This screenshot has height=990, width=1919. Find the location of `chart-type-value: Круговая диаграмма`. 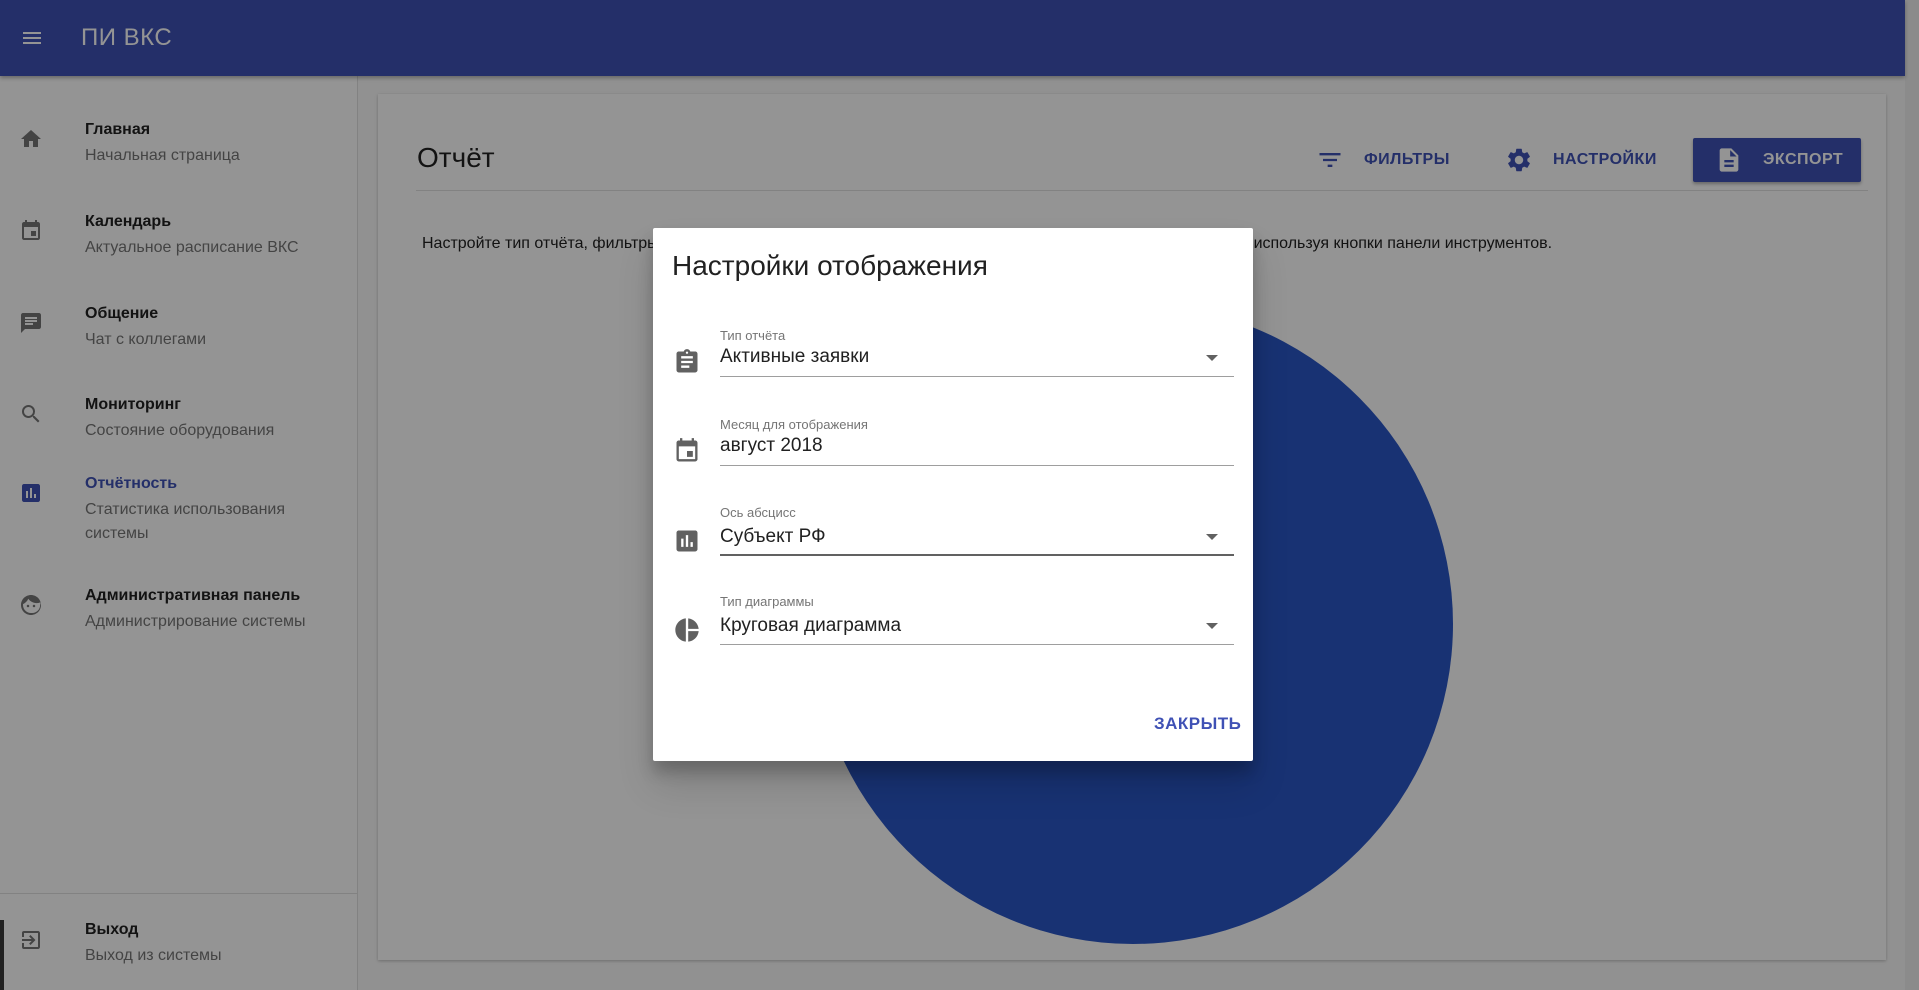

chart-type-value: Круговая диаграмма is located at coordinates (811, 625).